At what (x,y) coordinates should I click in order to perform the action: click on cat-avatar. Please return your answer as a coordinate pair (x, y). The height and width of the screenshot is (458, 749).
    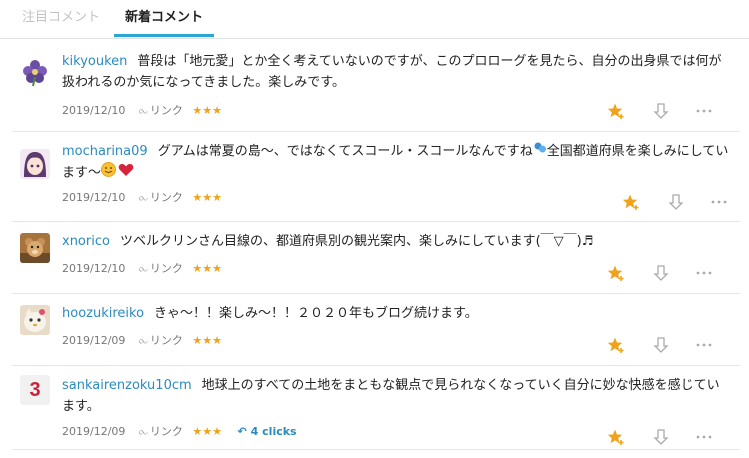
    Looking at the image, I should click on (35, 320).